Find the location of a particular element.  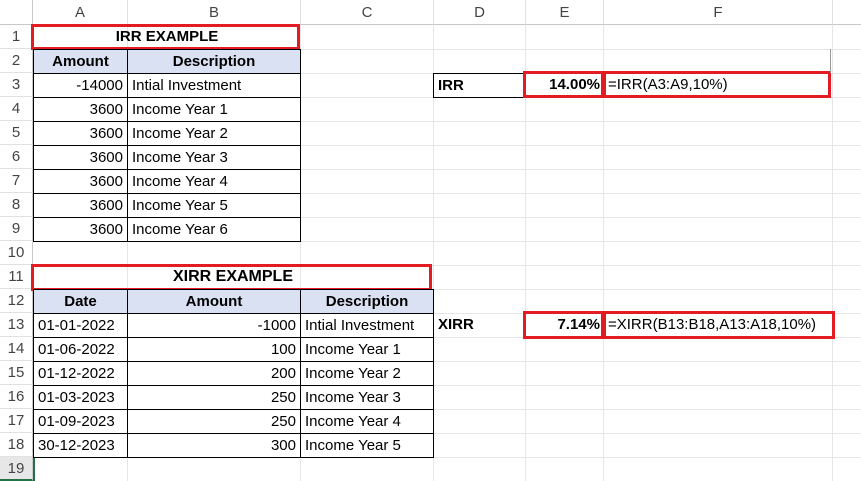

column-header-c: C is located at coordinates (367, 12).